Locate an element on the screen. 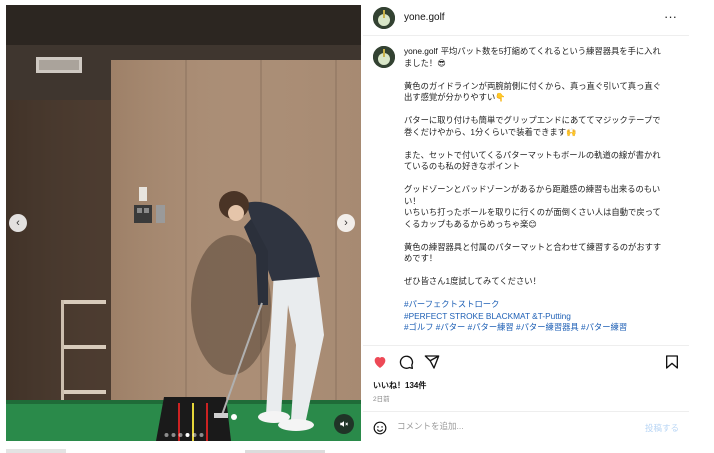 The height and width of the screenshot is (453, 714). carousel-next-button: › is located at coordinates (346, 223).